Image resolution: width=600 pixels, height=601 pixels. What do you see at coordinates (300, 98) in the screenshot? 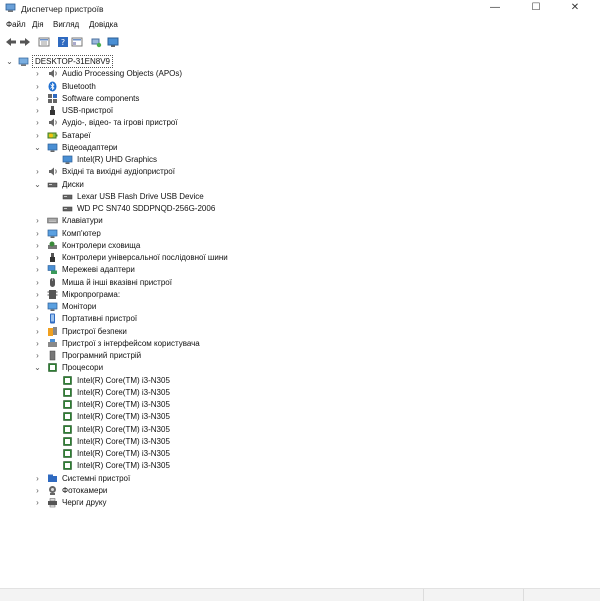
I see `tree-category: › Software components` at bounding box center [300, 98].